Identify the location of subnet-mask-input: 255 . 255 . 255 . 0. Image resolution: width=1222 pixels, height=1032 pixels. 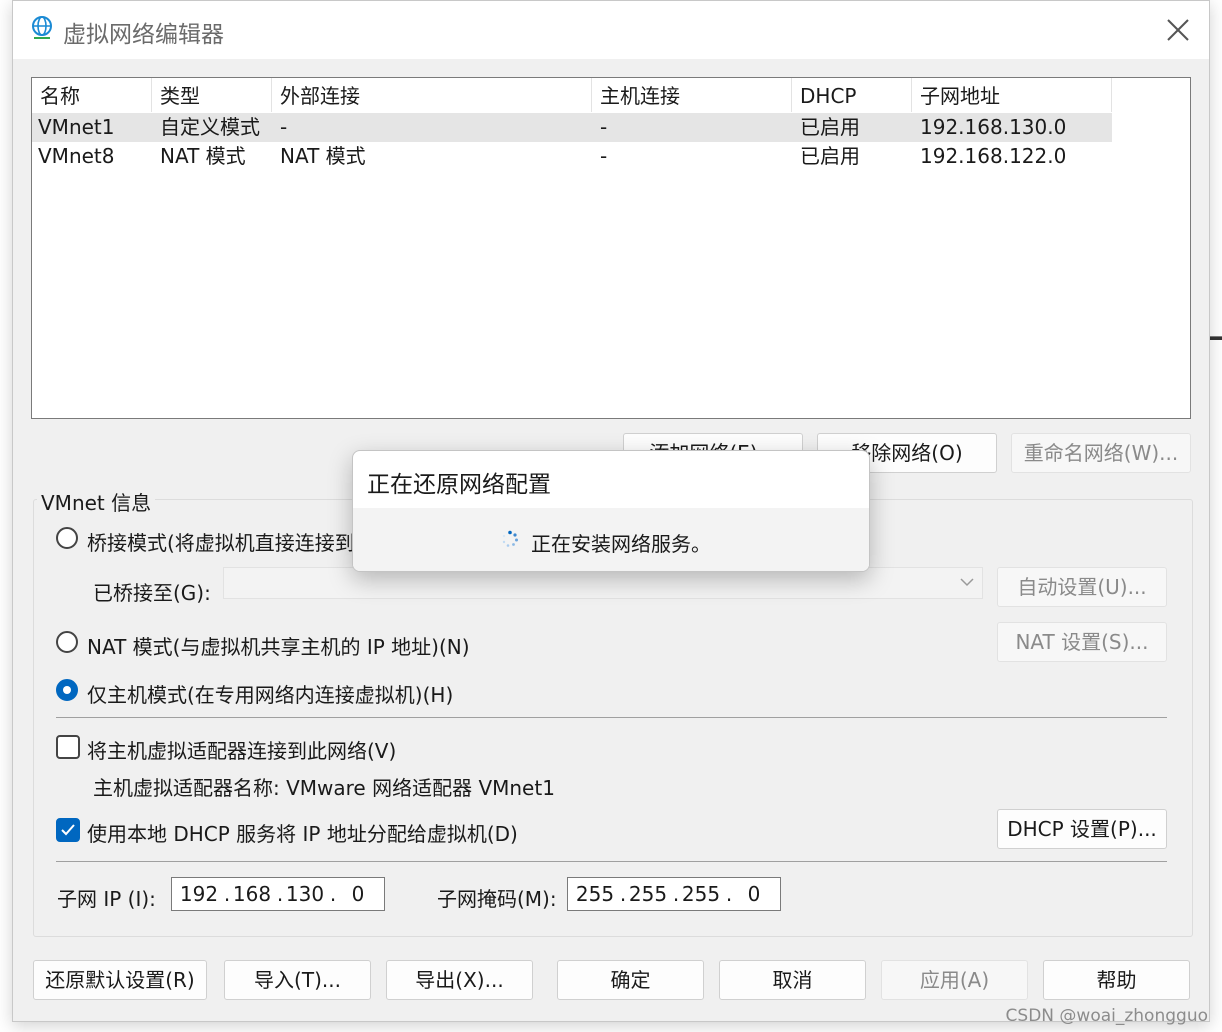
(674, 894).